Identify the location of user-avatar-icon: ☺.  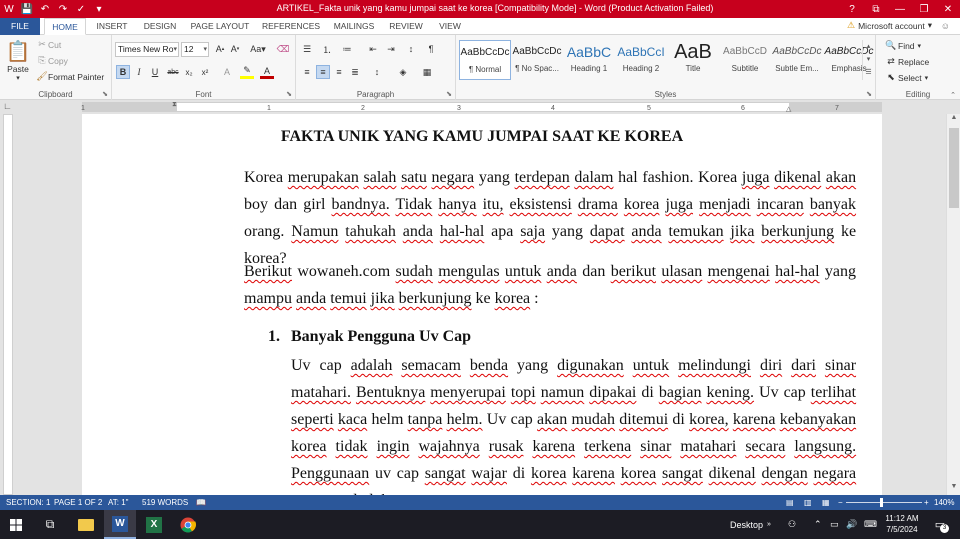
(945, 26).